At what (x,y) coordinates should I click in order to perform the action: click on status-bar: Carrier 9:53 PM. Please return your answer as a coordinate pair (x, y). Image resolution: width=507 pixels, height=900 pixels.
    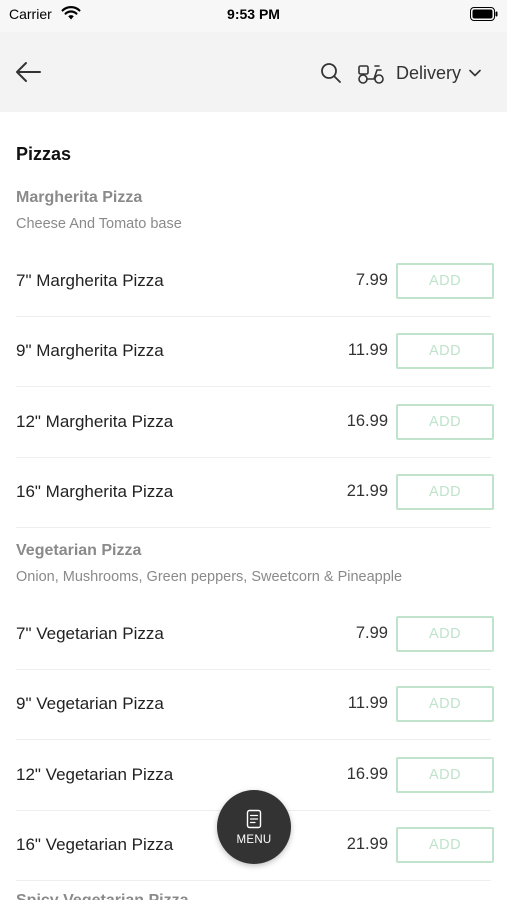
    Looking at the image, I should click on (253, 16).